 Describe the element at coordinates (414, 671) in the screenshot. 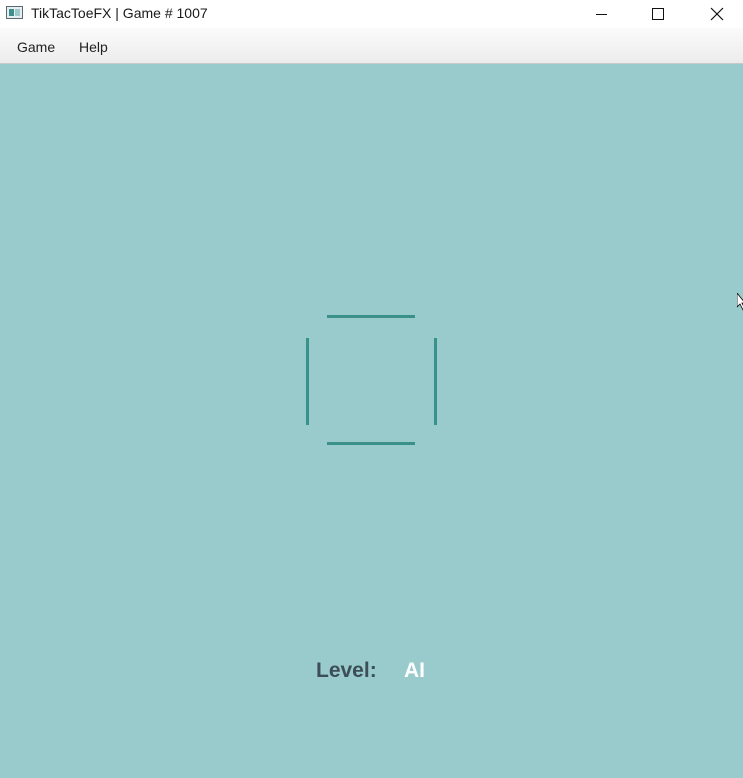

I see `level-value: AI` at that location.